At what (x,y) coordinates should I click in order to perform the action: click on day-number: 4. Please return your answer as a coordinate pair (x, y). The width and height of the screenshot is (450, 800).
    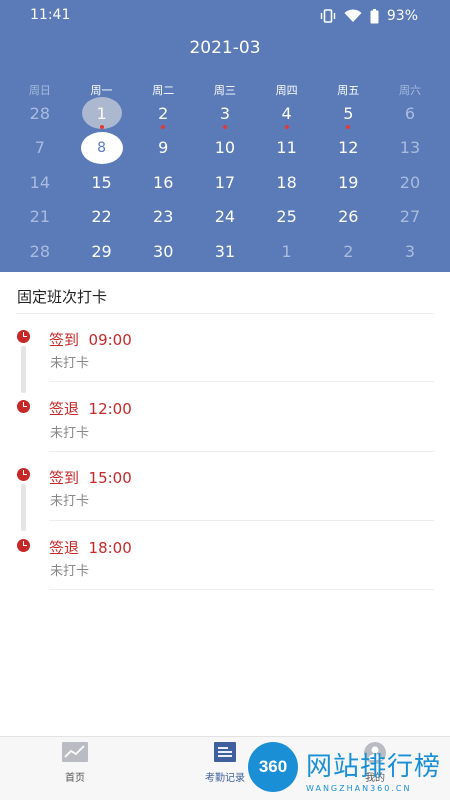
    Looking at the image, I should click on (286, 113).